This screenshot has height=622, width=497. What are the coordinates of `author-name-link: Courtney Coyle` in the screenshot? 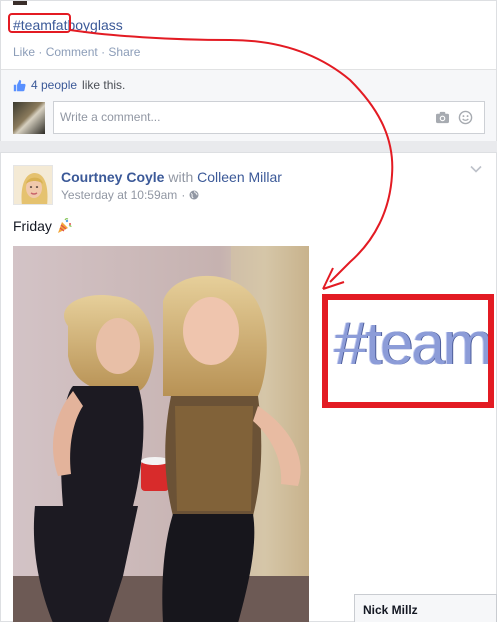 It's located at (112, 177).